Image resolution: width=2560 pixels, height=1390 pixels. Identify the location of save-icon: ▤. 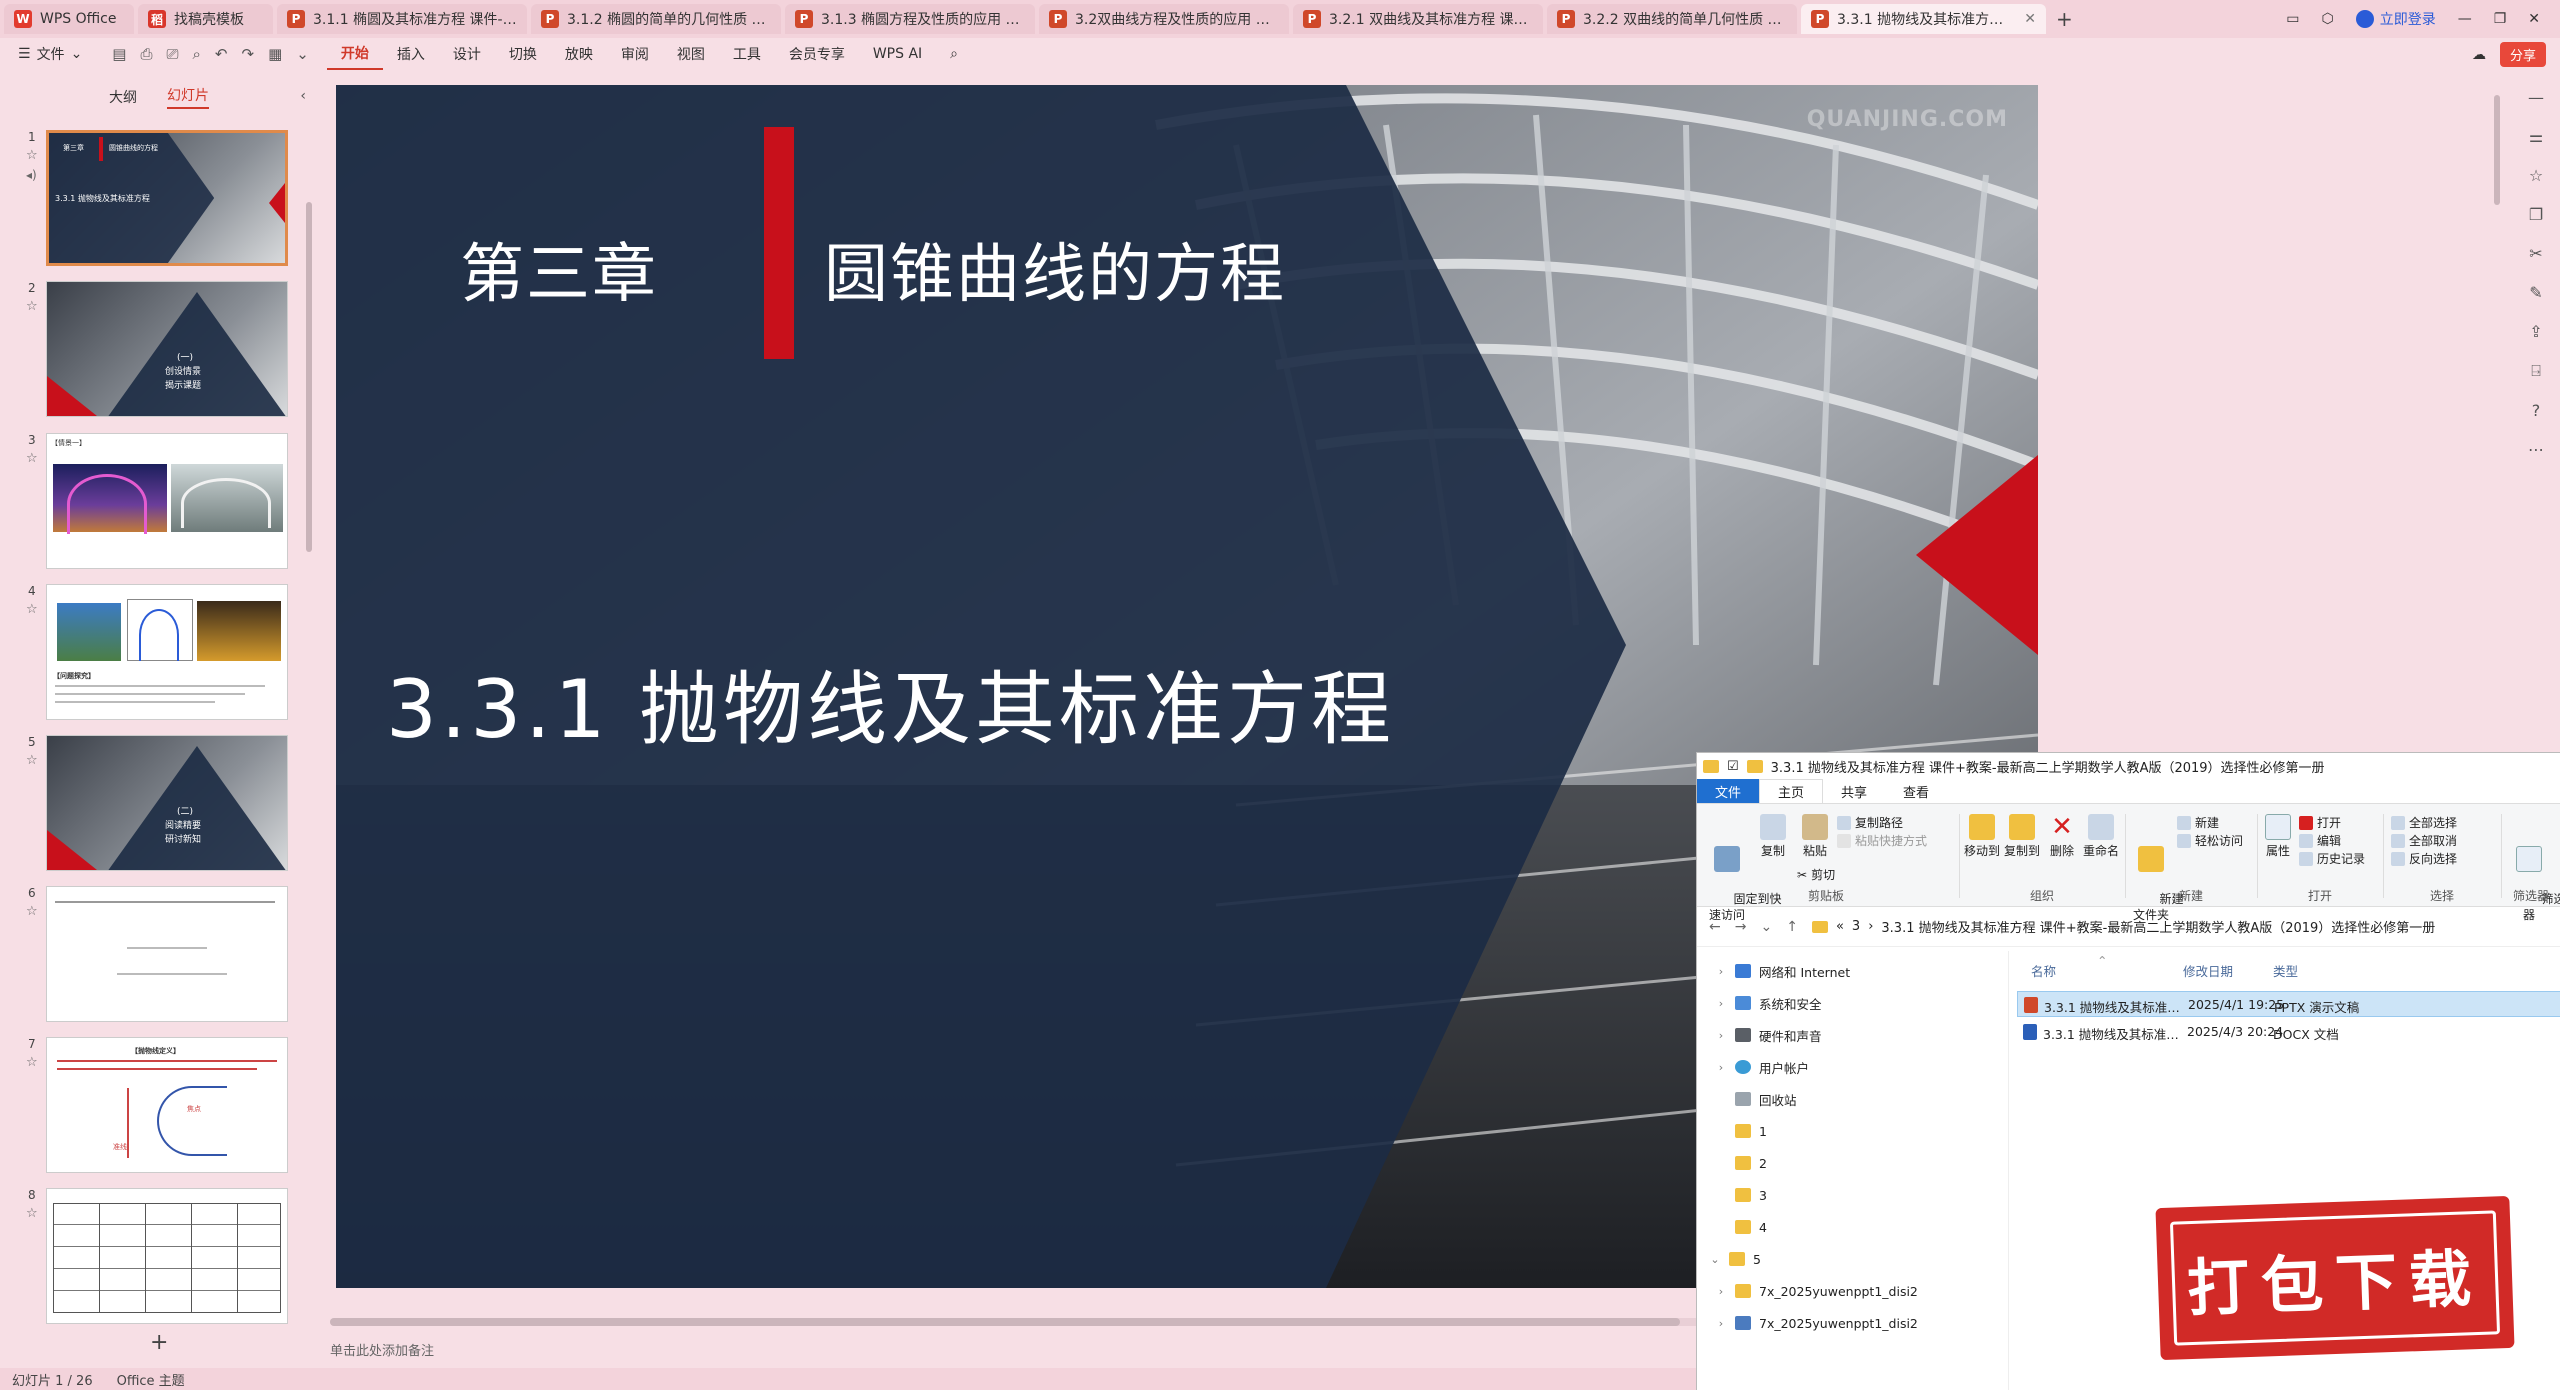
(119, 54).